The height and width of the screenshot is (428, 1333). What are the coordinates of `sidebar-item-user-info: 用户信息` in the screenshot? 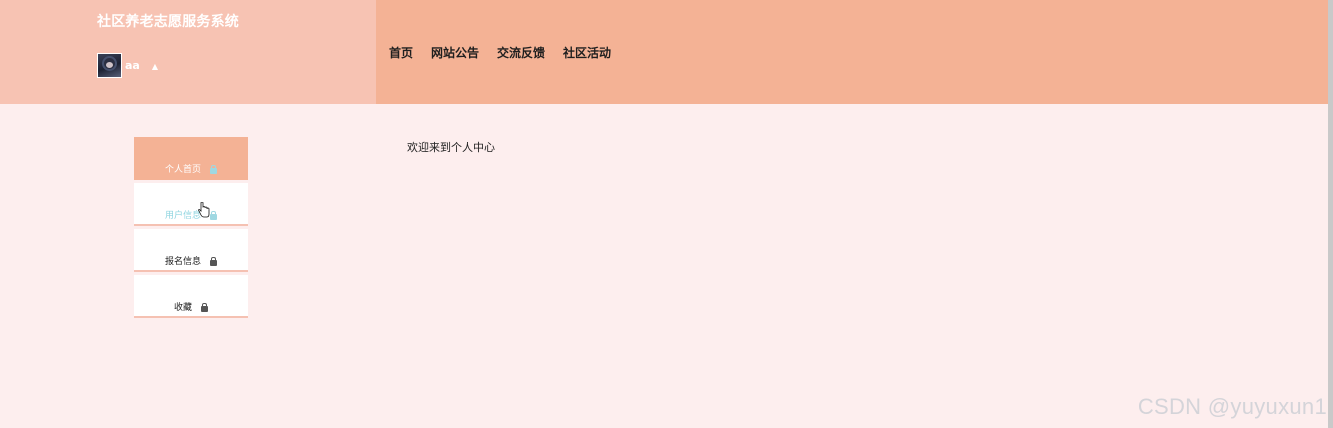 It's located at (191, 204).